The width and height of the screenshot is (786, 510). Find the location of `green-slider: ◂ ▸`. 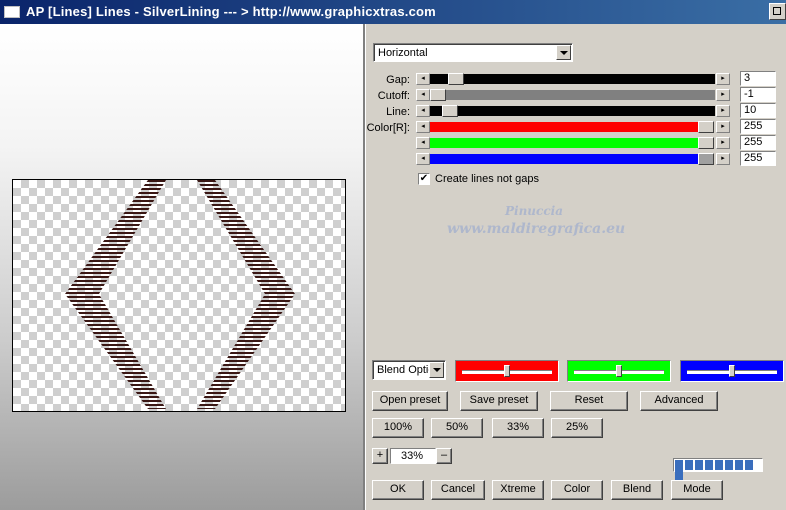

green-slider: ◂ ▸ is located at coordinates (573, 143).